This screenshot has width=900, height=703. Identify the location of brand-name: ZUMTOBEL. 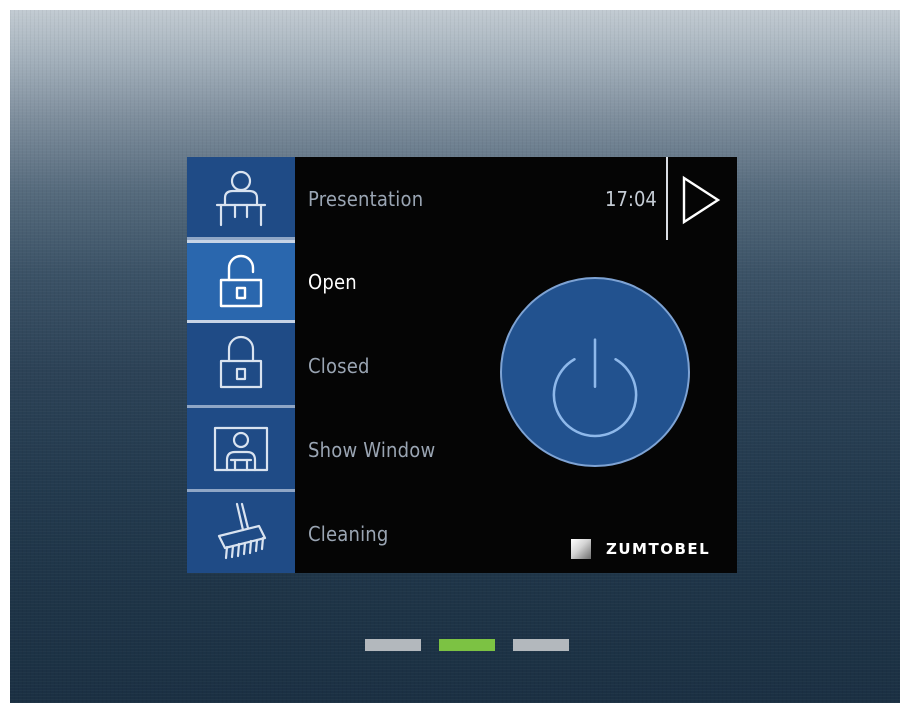
(658, 549).